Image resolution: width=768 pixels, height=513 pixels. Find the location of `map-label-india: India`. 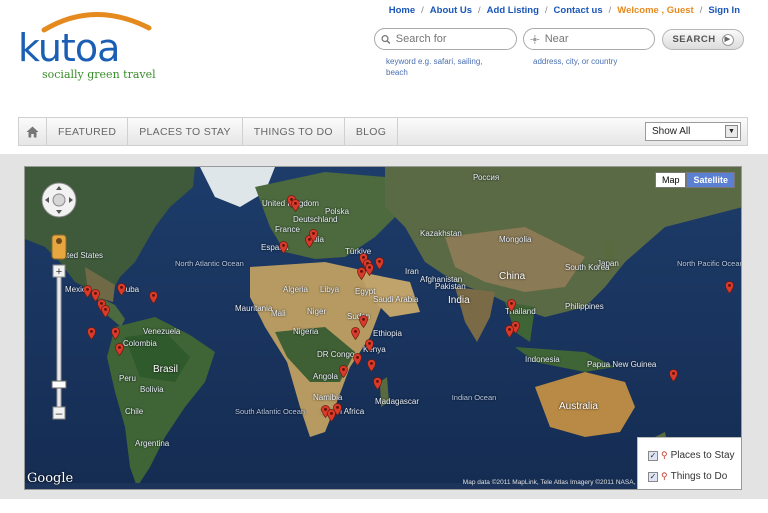

map-label-india: India is located at coordinates (459, 300).